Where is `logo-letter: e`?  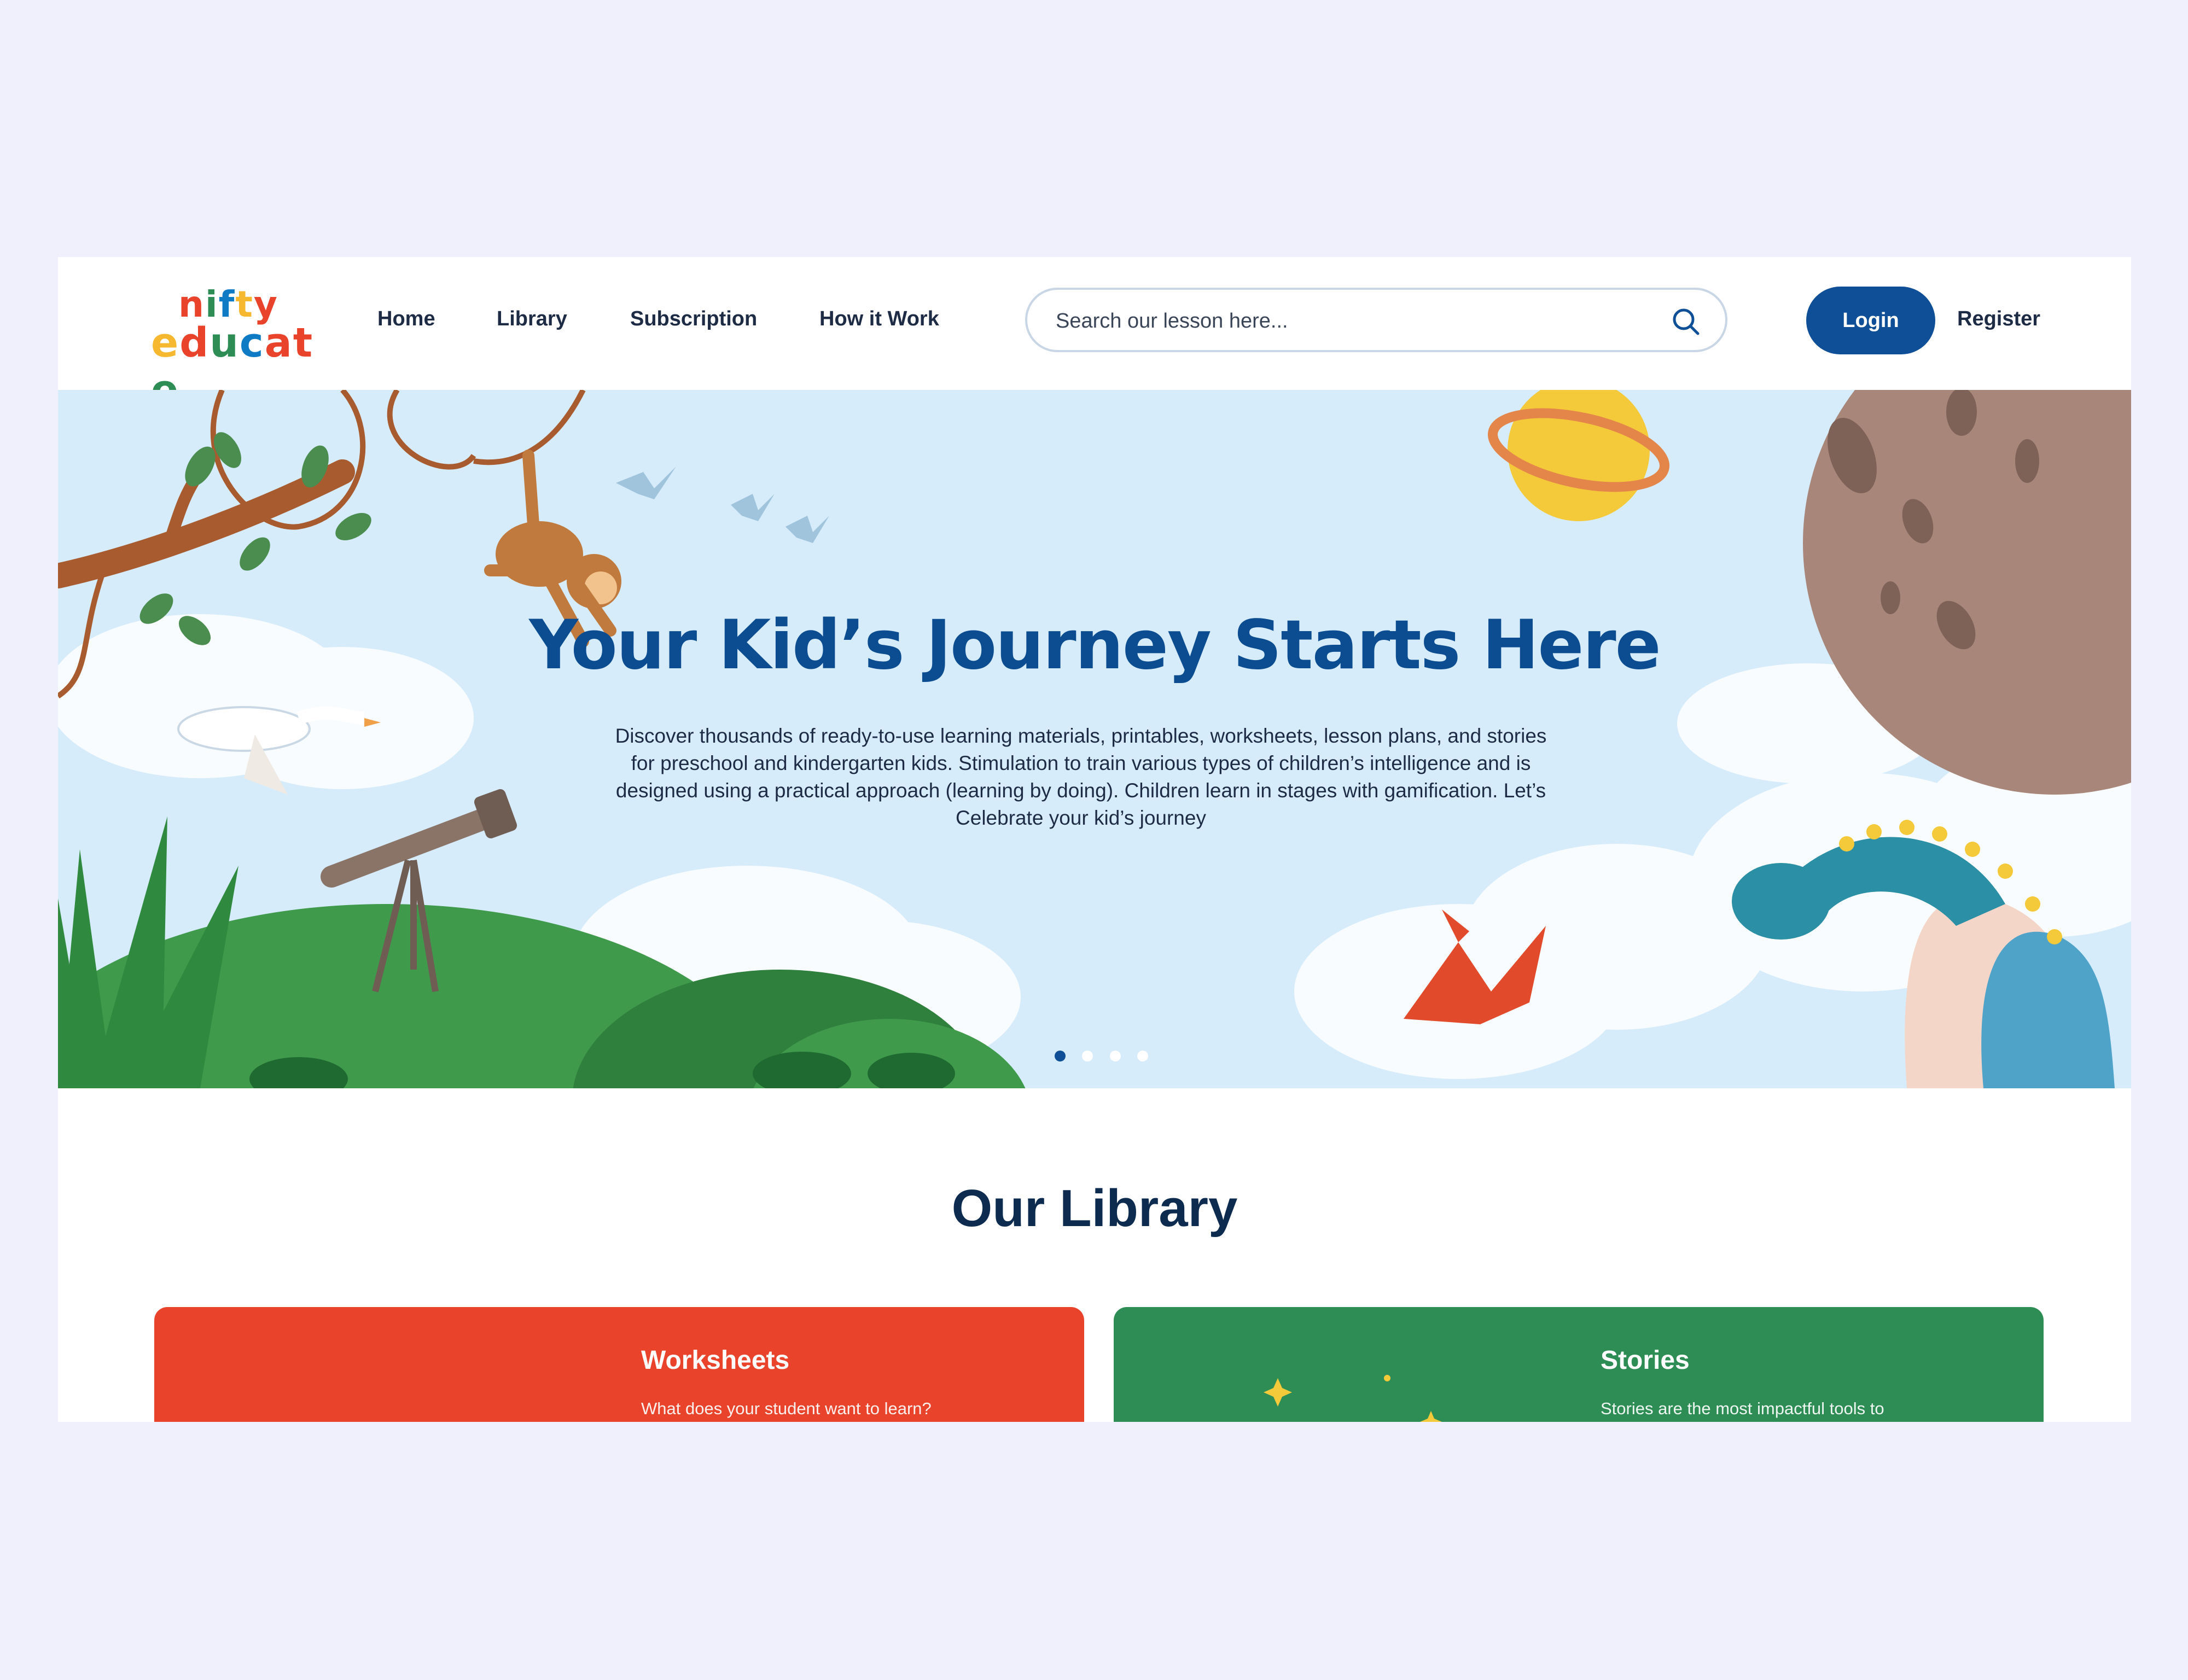
logo-letter: e is located at coordinates (166, 342).